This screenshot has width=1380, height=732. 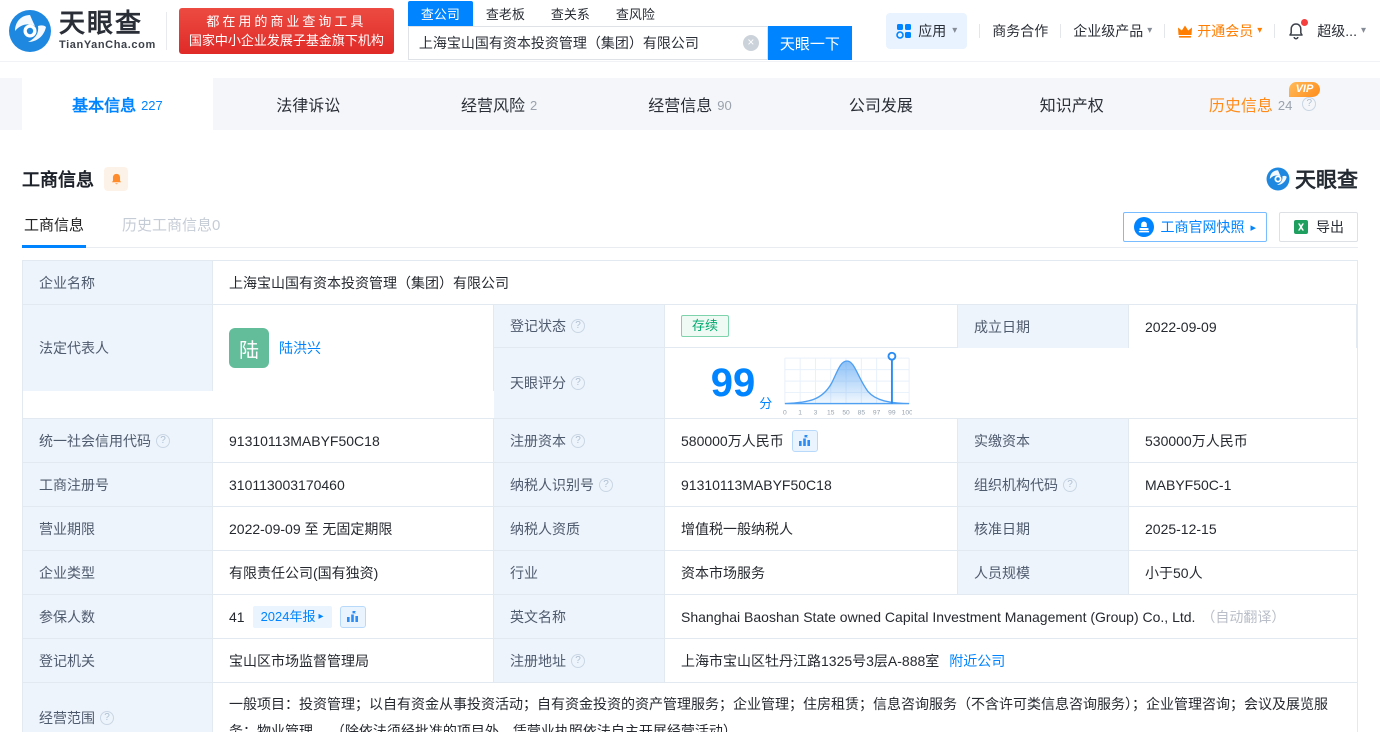 I want to click on crown-icon, so click(x=1185, y=31).